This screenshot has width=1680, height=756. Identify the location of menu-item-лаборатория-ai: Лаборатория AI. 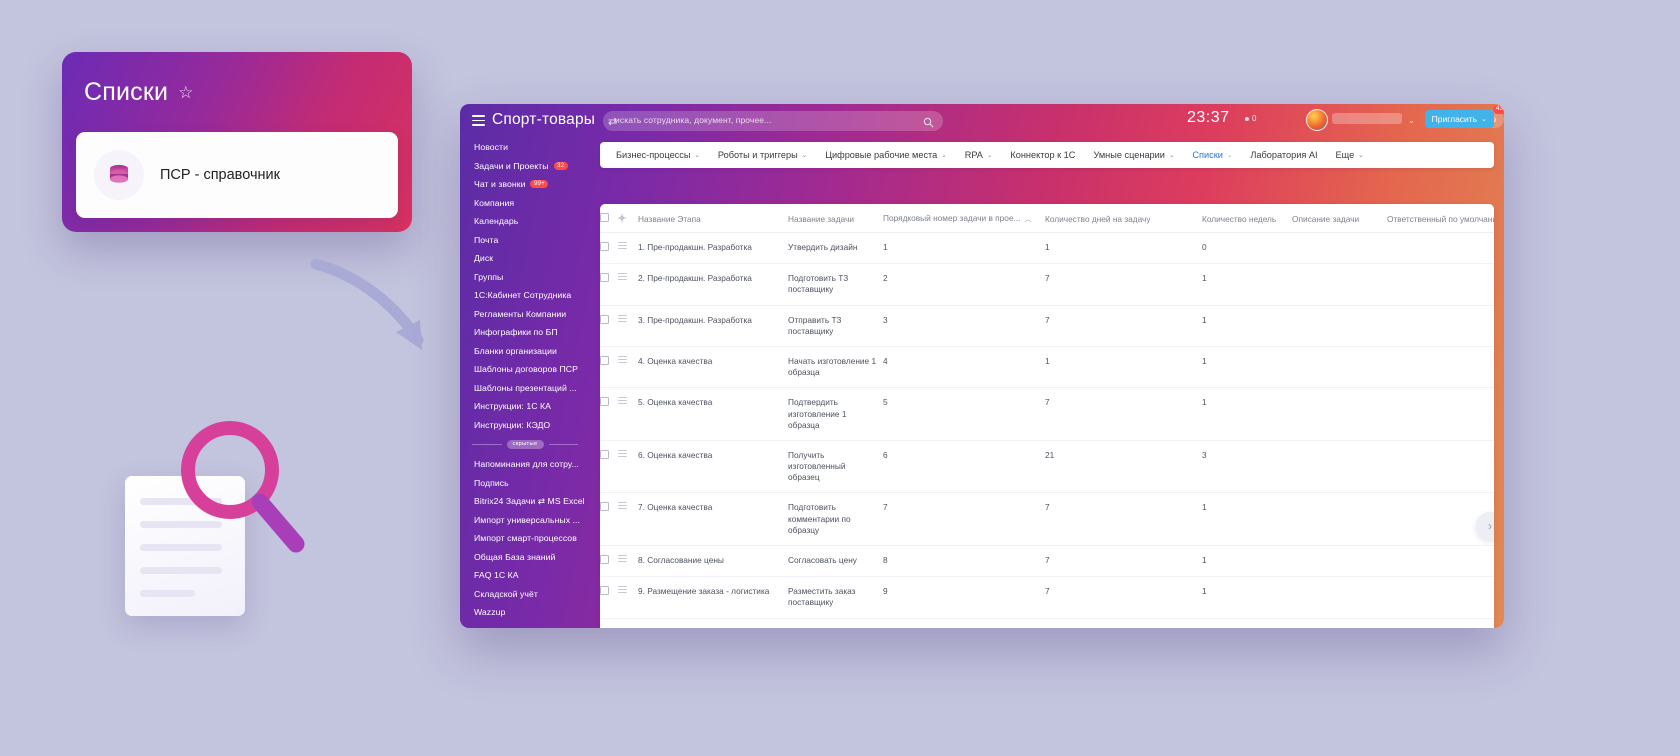
(1283, 155).